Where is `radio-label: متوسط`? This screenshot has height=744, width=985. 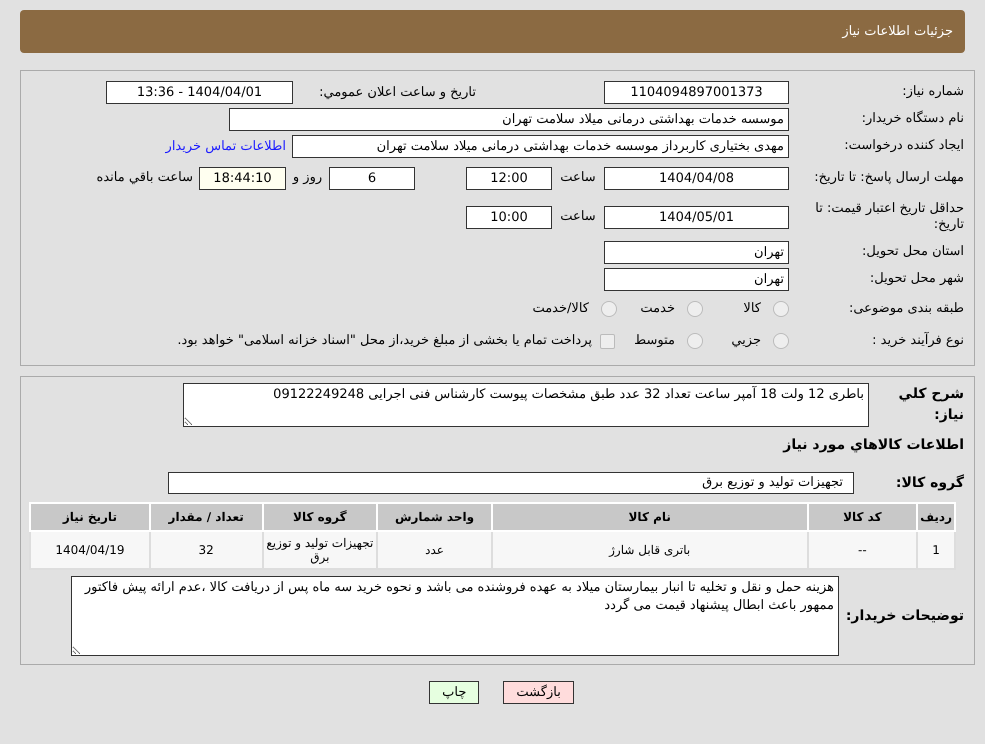 radio-label: متوسط is located at coordinates (655, 341).